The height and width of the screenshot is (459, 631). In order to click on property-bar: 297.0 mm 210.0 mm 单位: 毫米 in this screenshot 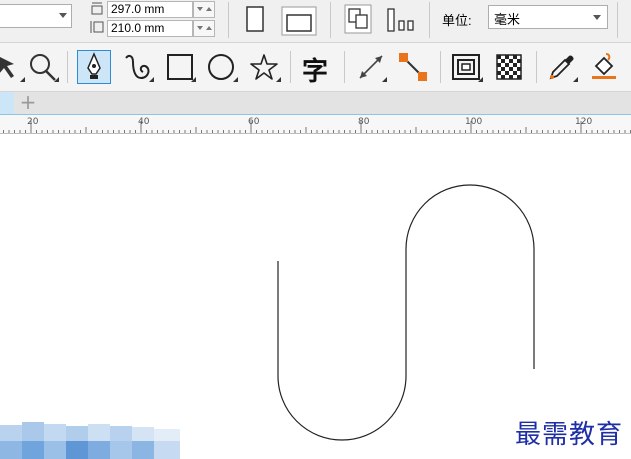, I will do `click(315, 21)`.